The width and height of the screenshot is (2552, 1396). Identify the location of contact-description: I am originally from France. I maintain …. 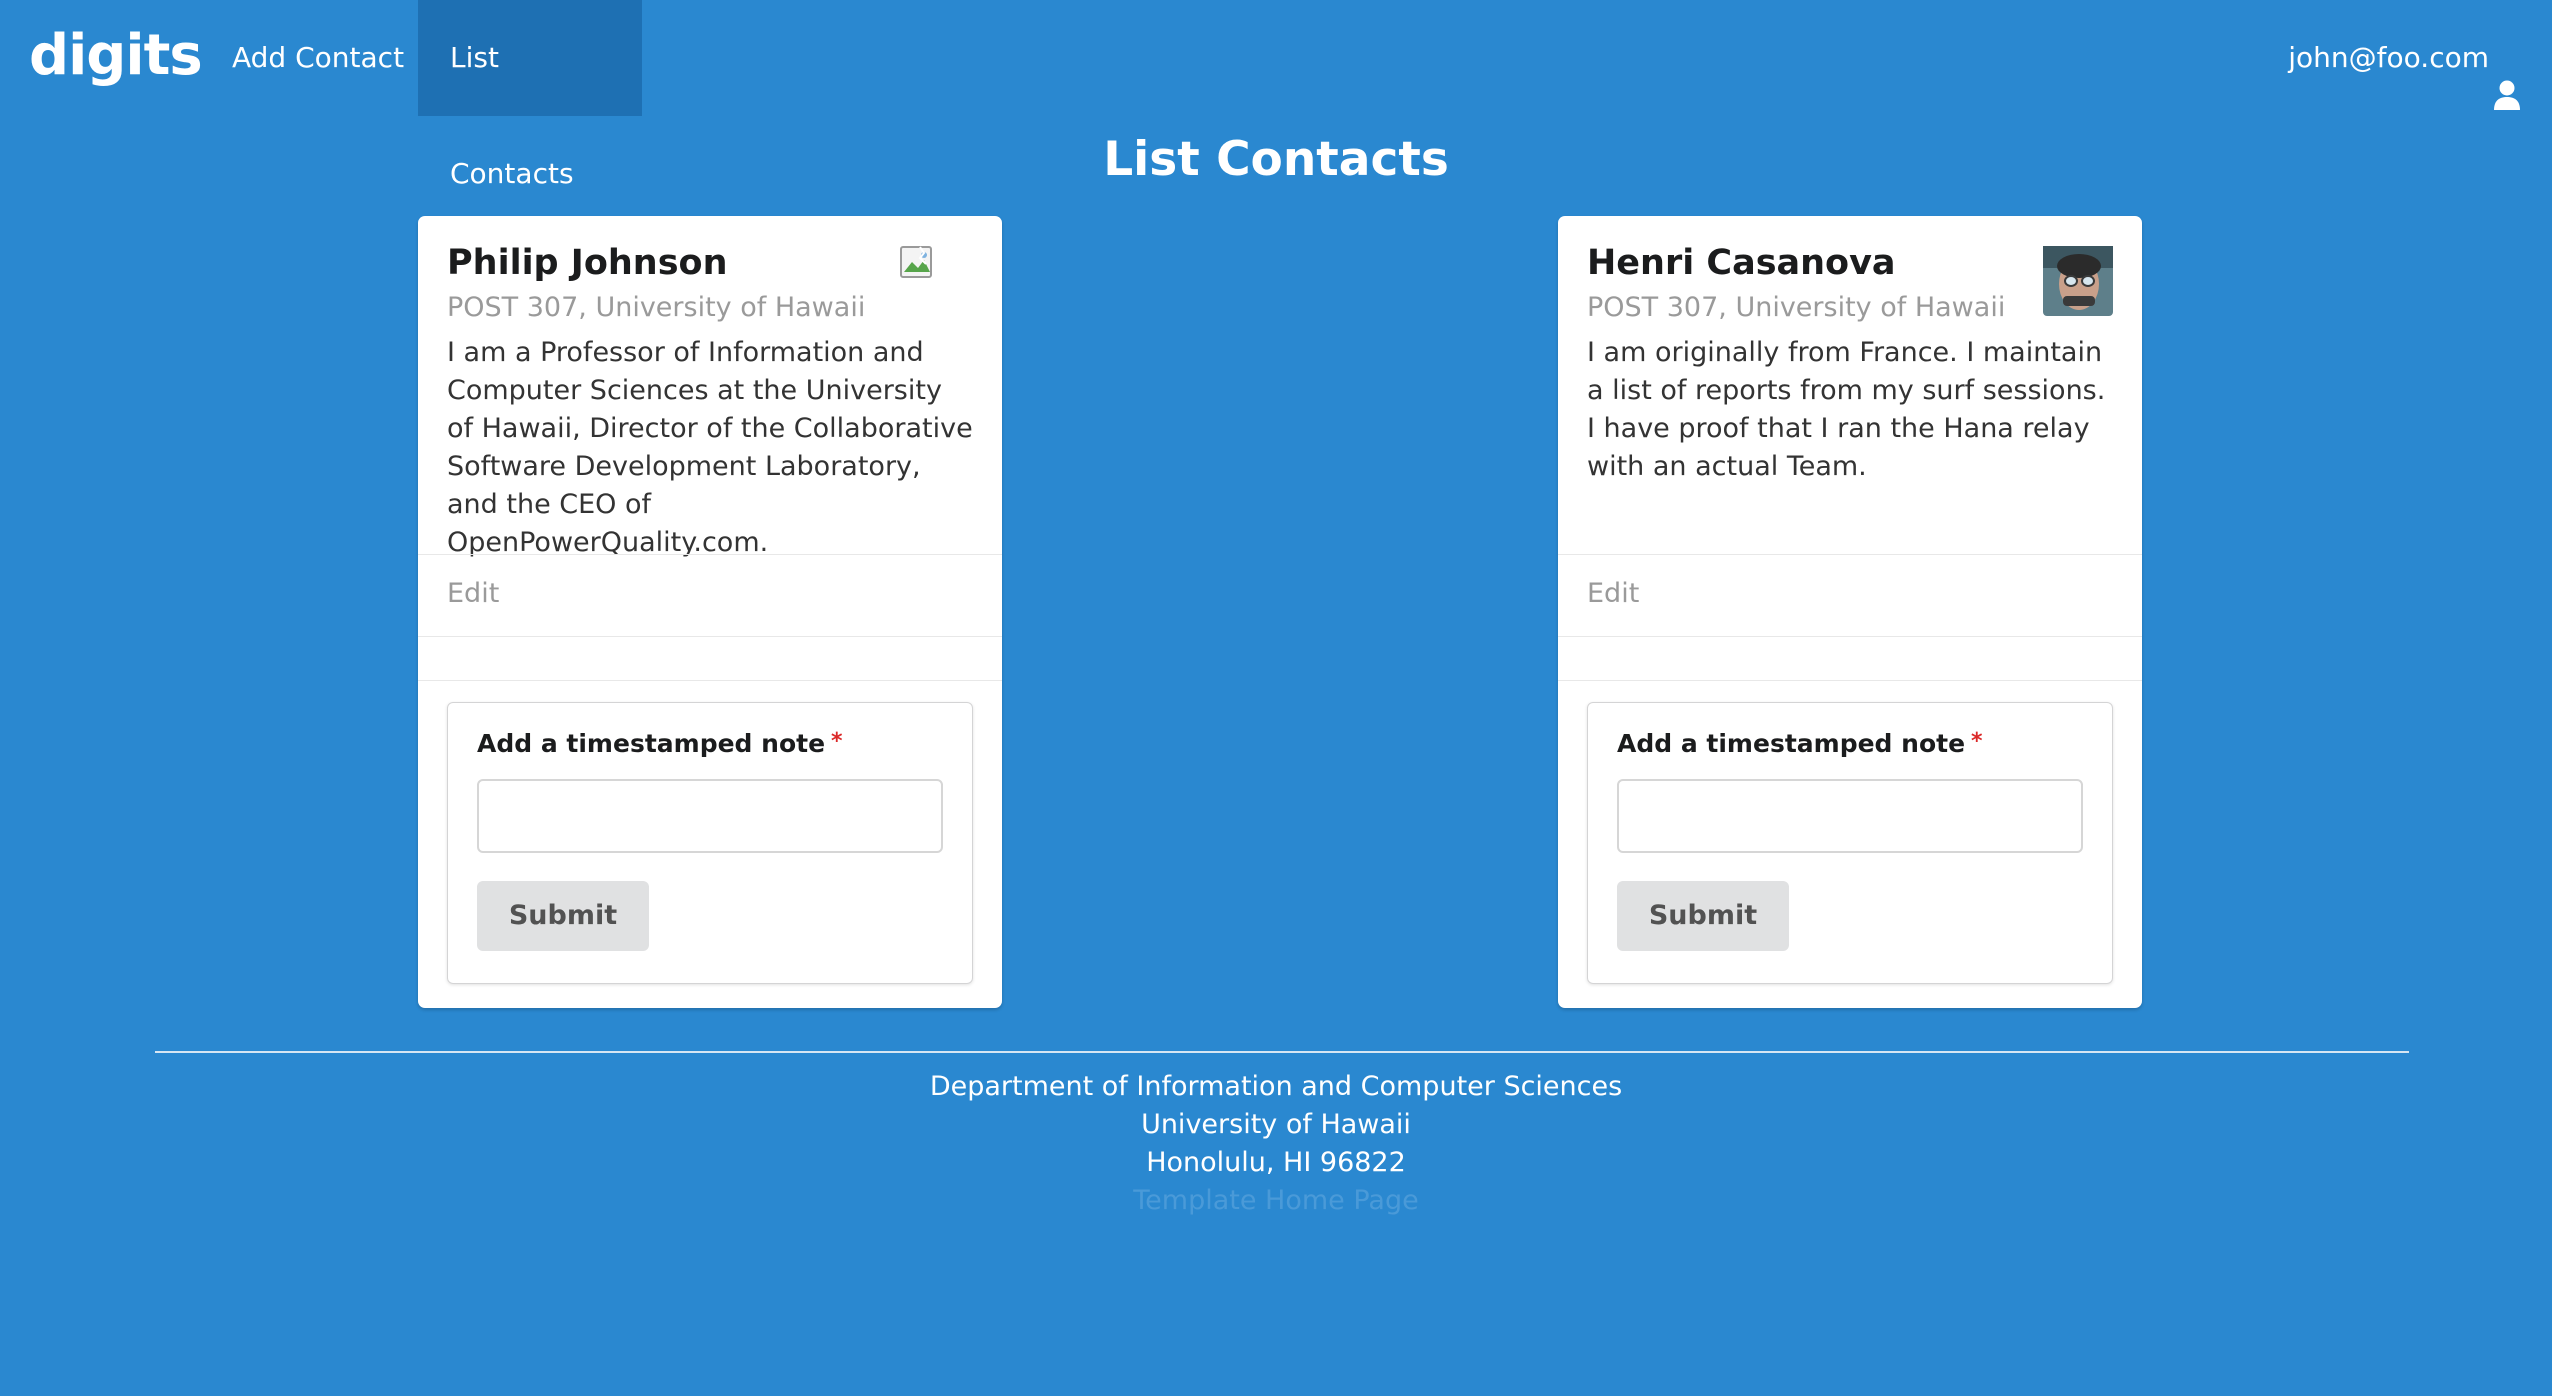
(1846, 409).